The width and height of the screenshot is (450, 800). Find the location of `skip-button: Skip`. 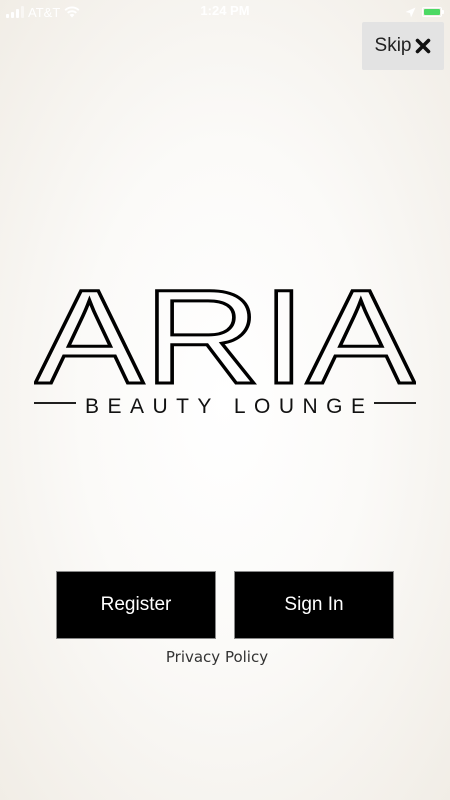

skip-button: Skip is located at coordinates (403, 46).